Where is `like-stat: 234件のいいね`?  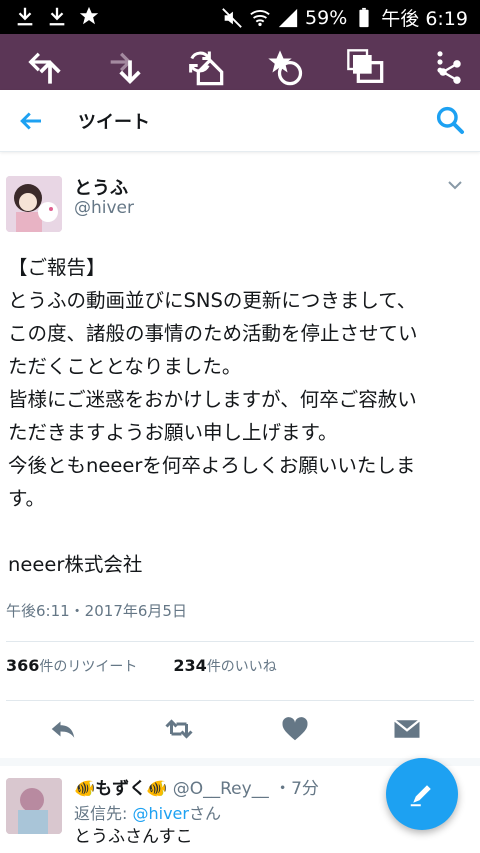
like-stat: 234件のいいね is located at coordinates (224, 666).